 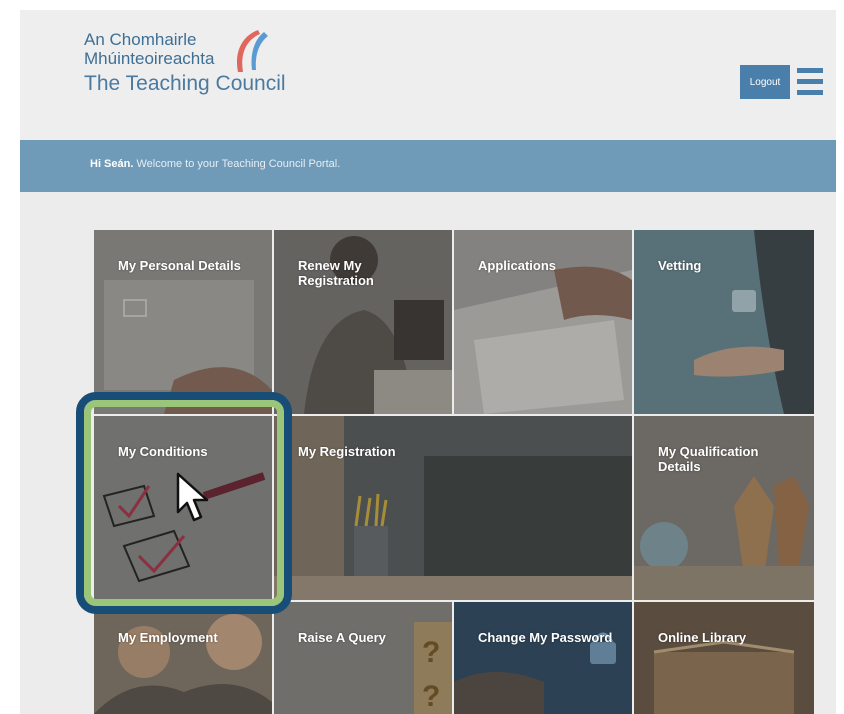 What do you see at coordinates (724, 508) in the screenshot?
I see `tile-my-qualification-details: My Qualification Details` at bounding box center [724, 508].